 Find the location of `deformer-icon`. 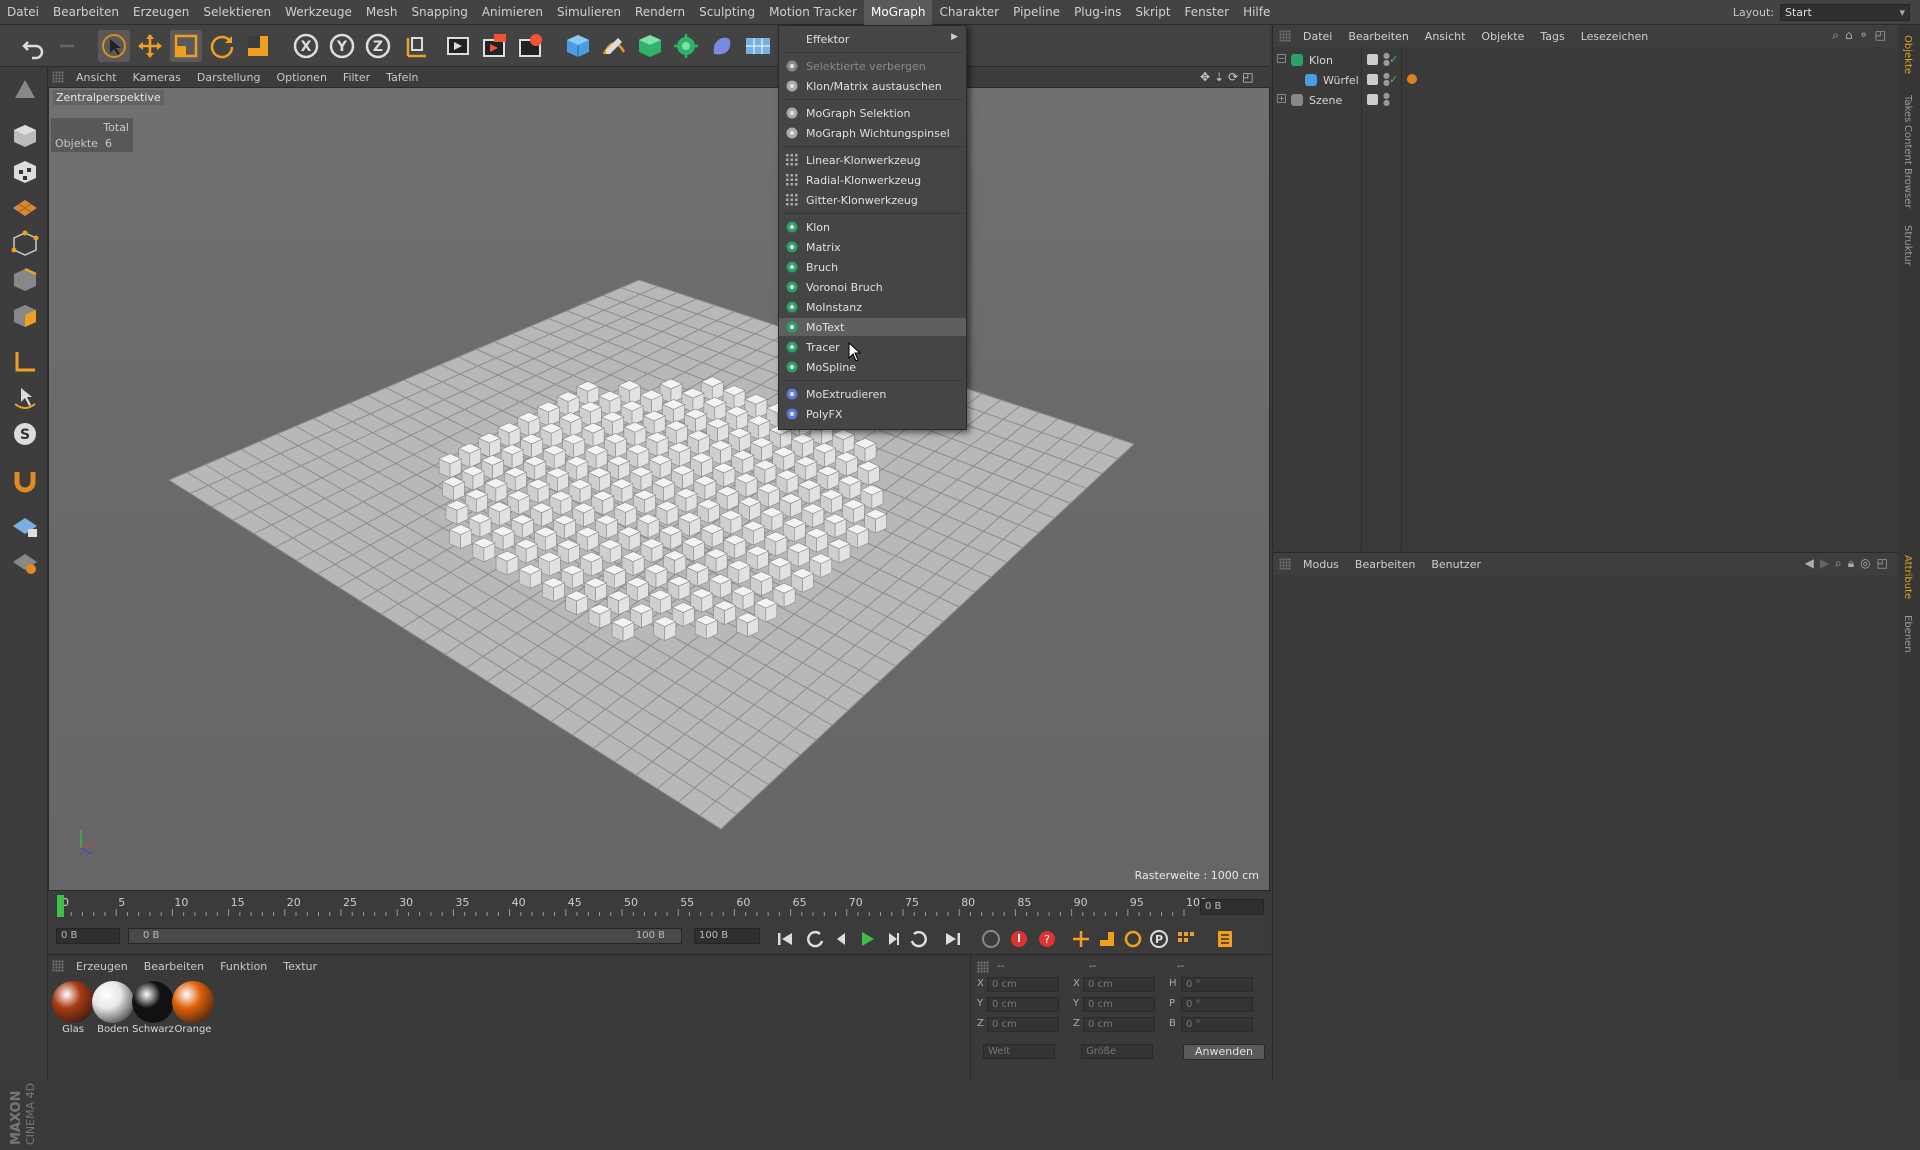

deformer-icon is located at coordinates (722, 46).